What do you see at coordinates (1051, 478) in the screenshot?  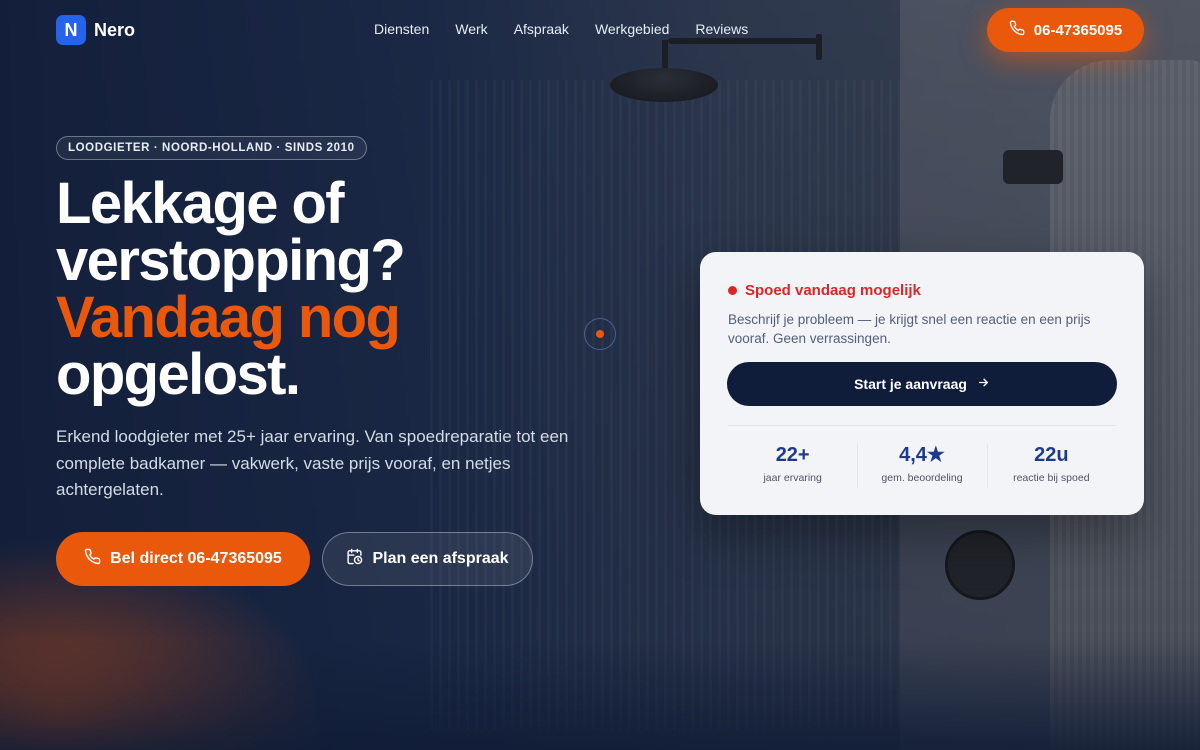 I see `stat-label: reactie bij spoed` at bounding box center [1051, 478].